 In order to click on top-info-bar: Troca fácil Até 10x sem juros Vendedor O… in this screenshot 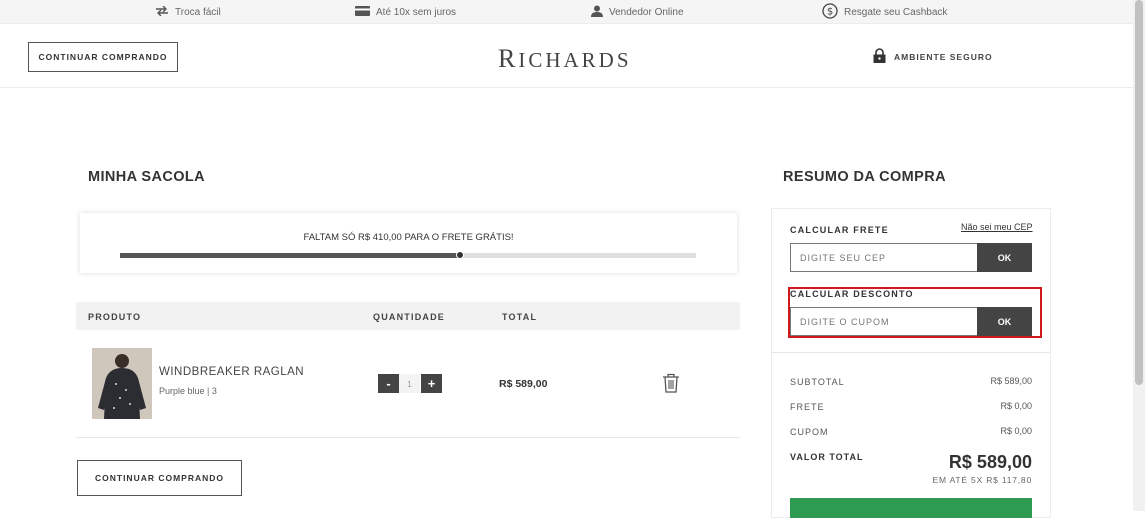, I will do `click(566, 12)`.